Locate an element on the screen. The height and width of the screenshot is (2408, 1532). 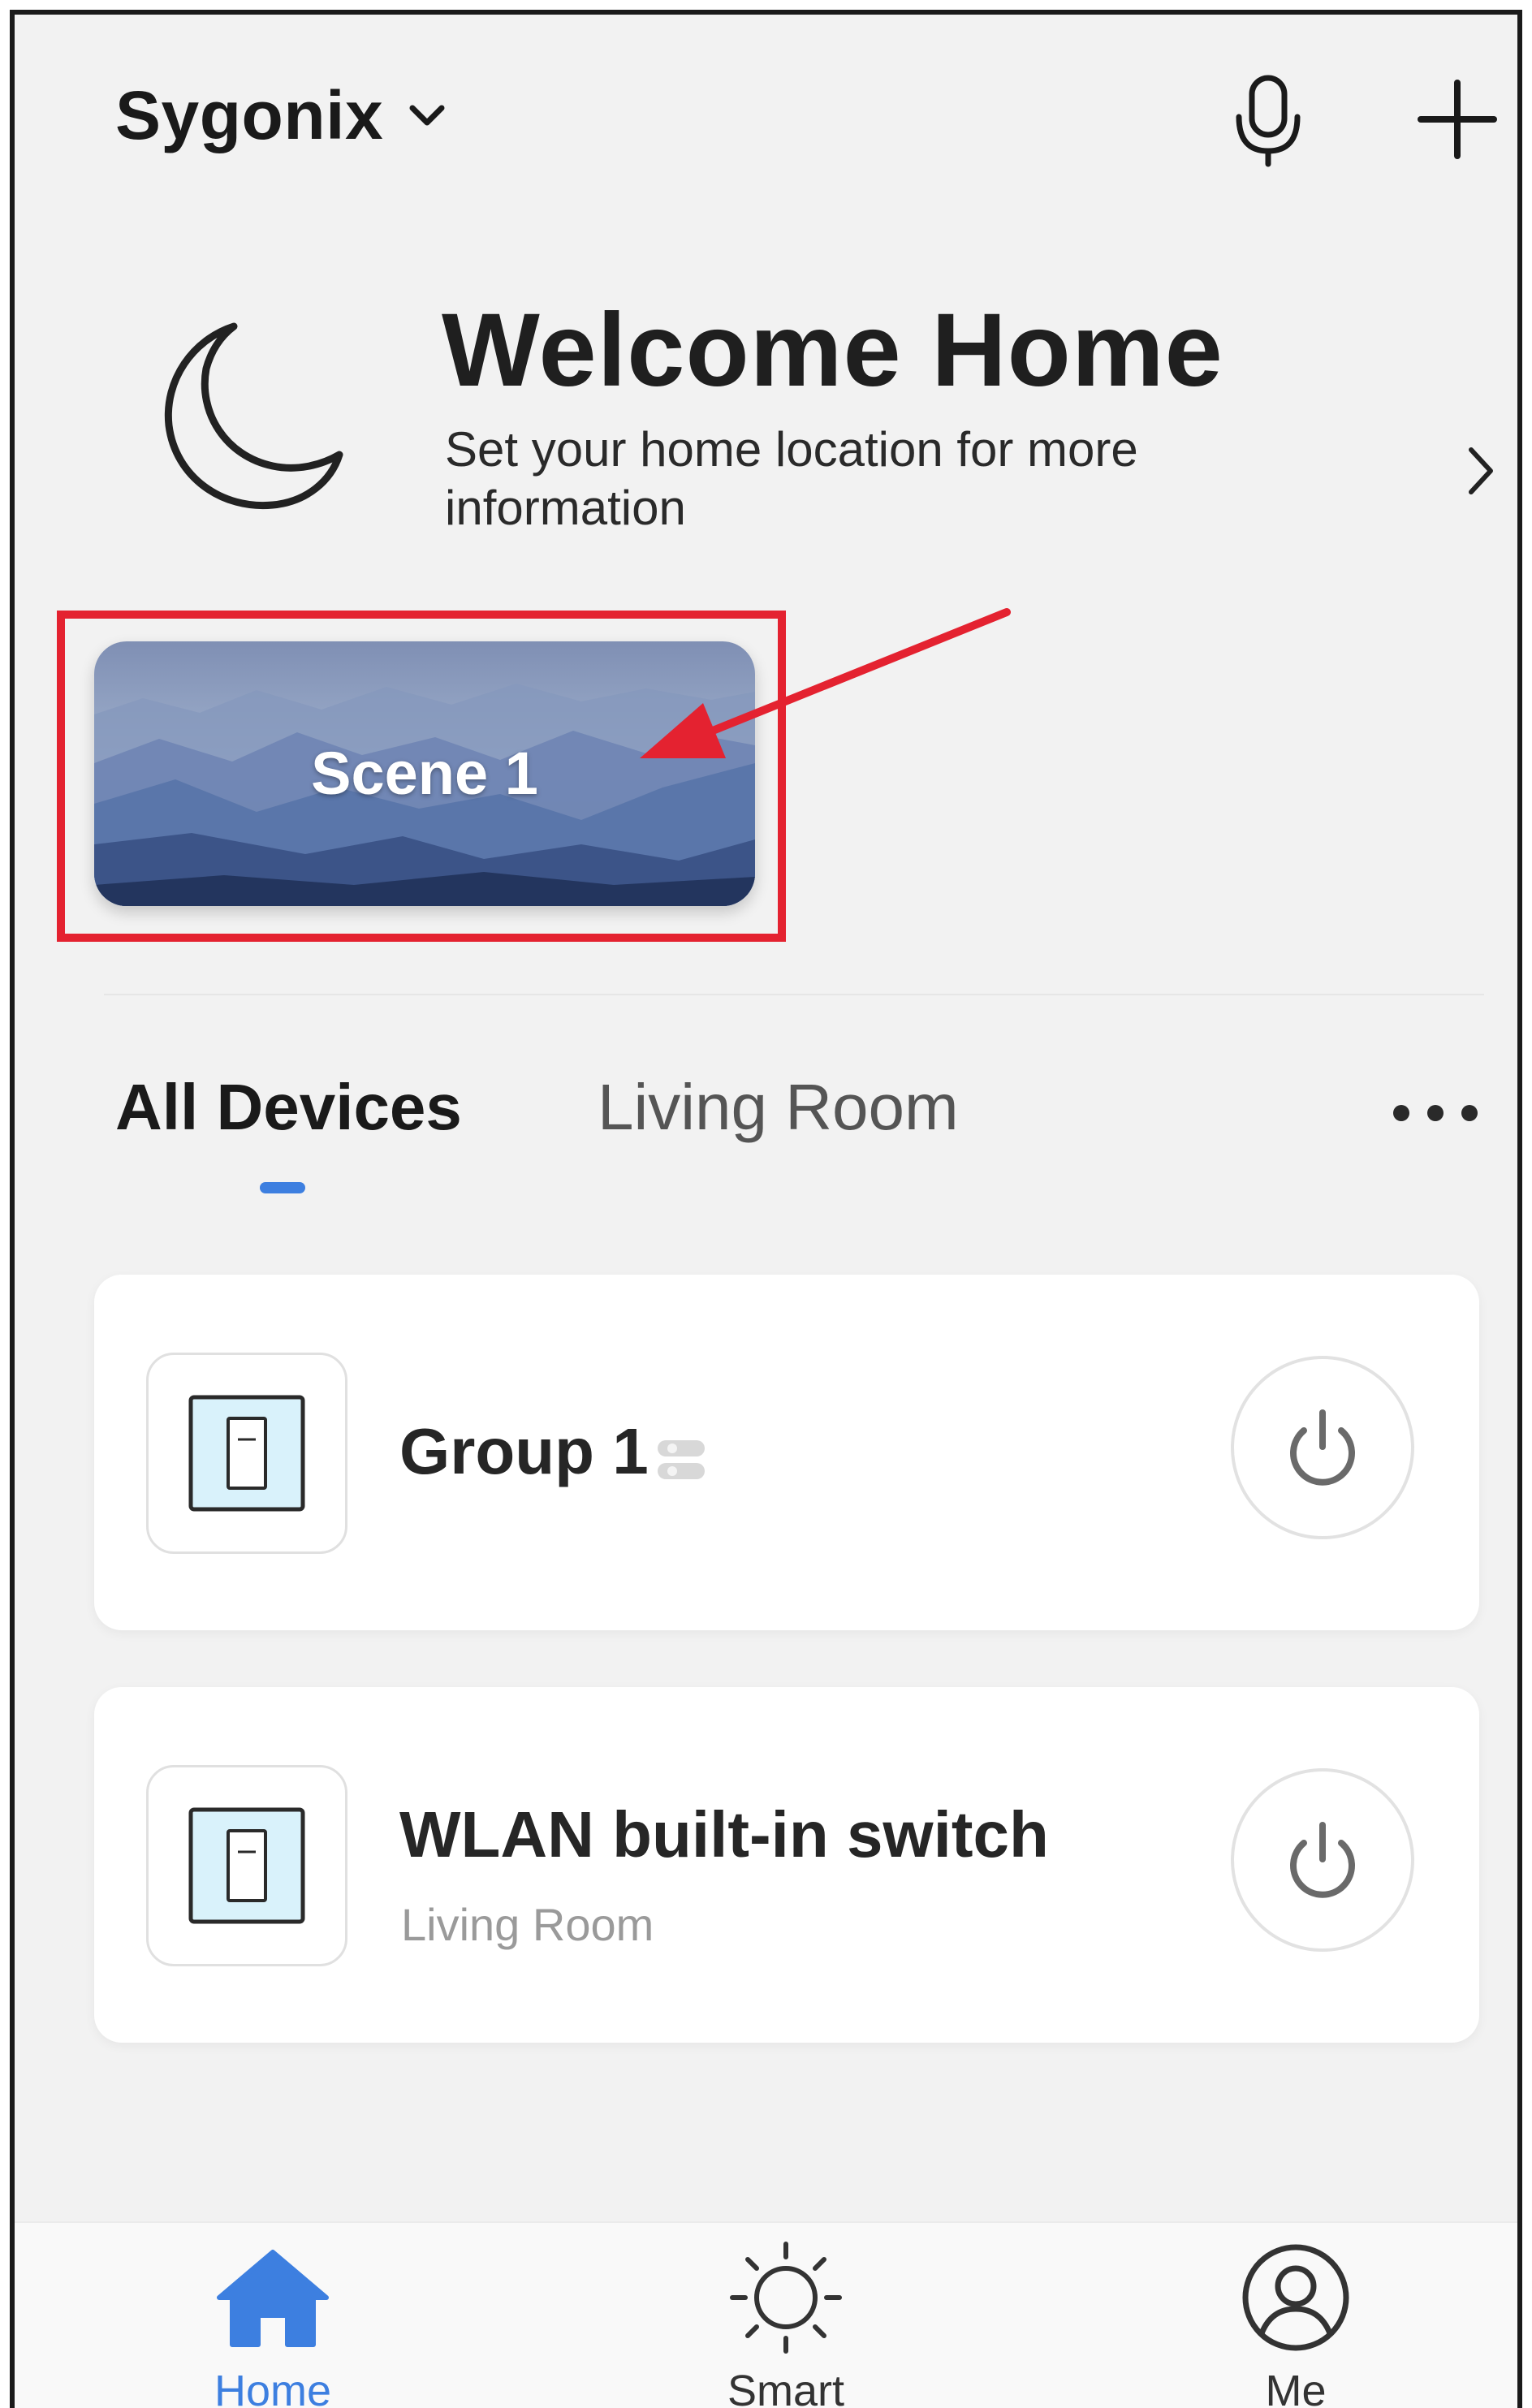
section-divider is located at coordinates (794, 994).